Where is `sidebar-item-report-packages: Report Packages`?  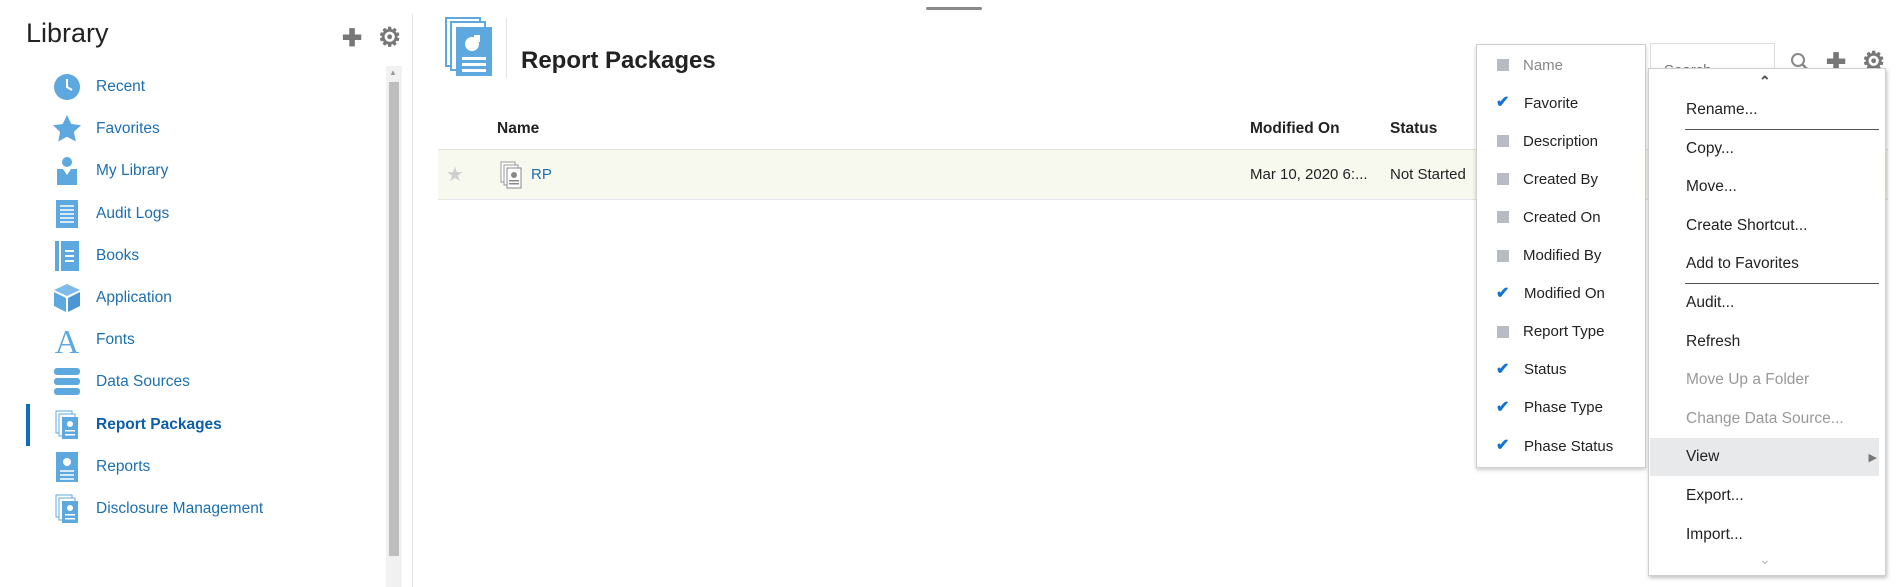 sidebar-item-report-packages: Report Packages is located at coordinates (205, 425).